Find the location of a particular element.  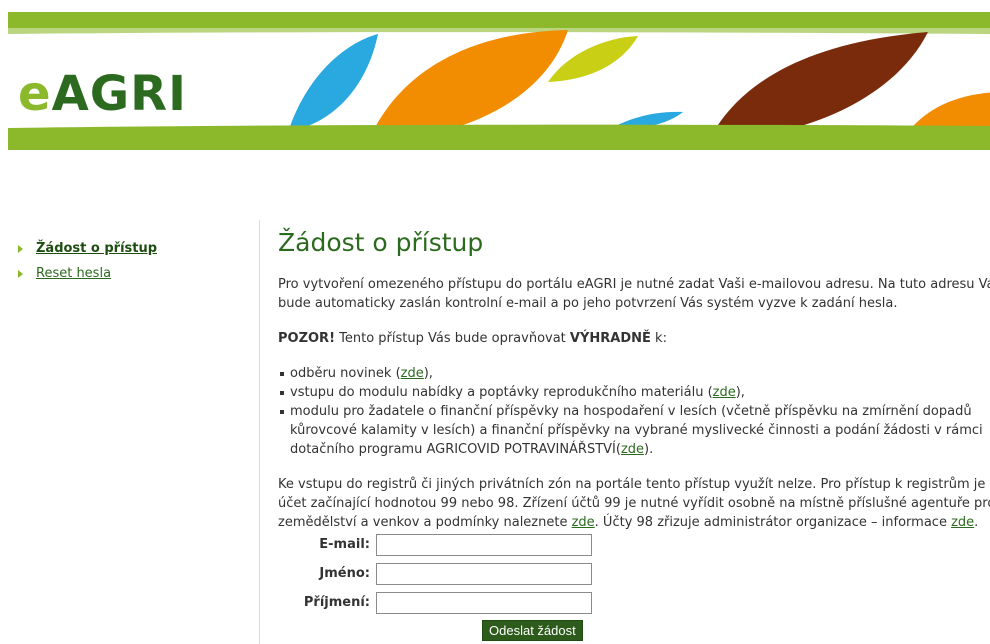

agency-conditions-link: zde is located at coordinates (583, 522).